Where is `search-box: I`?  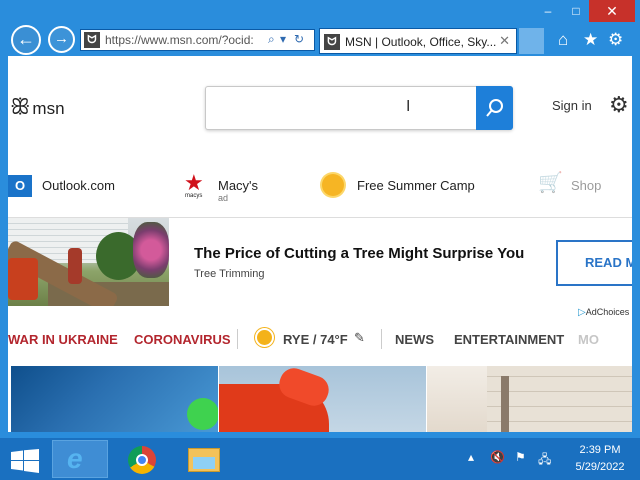 search-box: I is located at coordinates (359, 108).